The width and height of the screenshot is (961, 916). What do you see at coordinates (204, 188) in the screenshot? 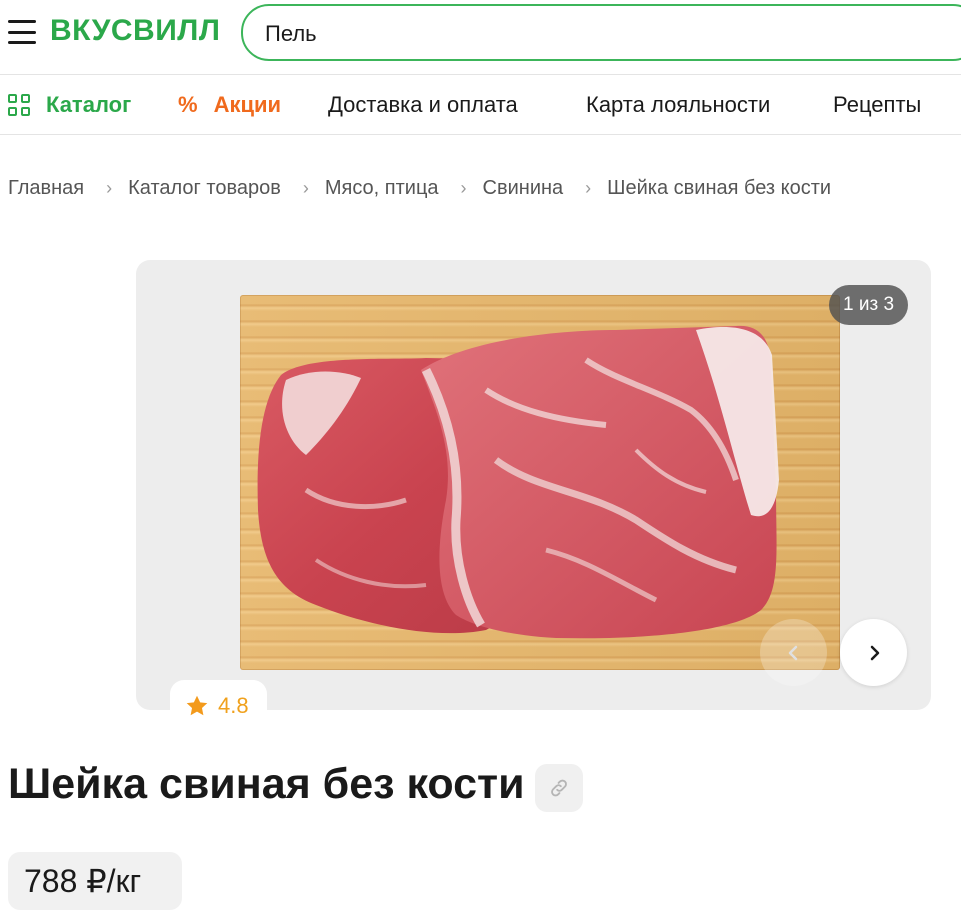
I see `breadcrumb-catalog: Каталог товаров` at bounding box center [204, 188].